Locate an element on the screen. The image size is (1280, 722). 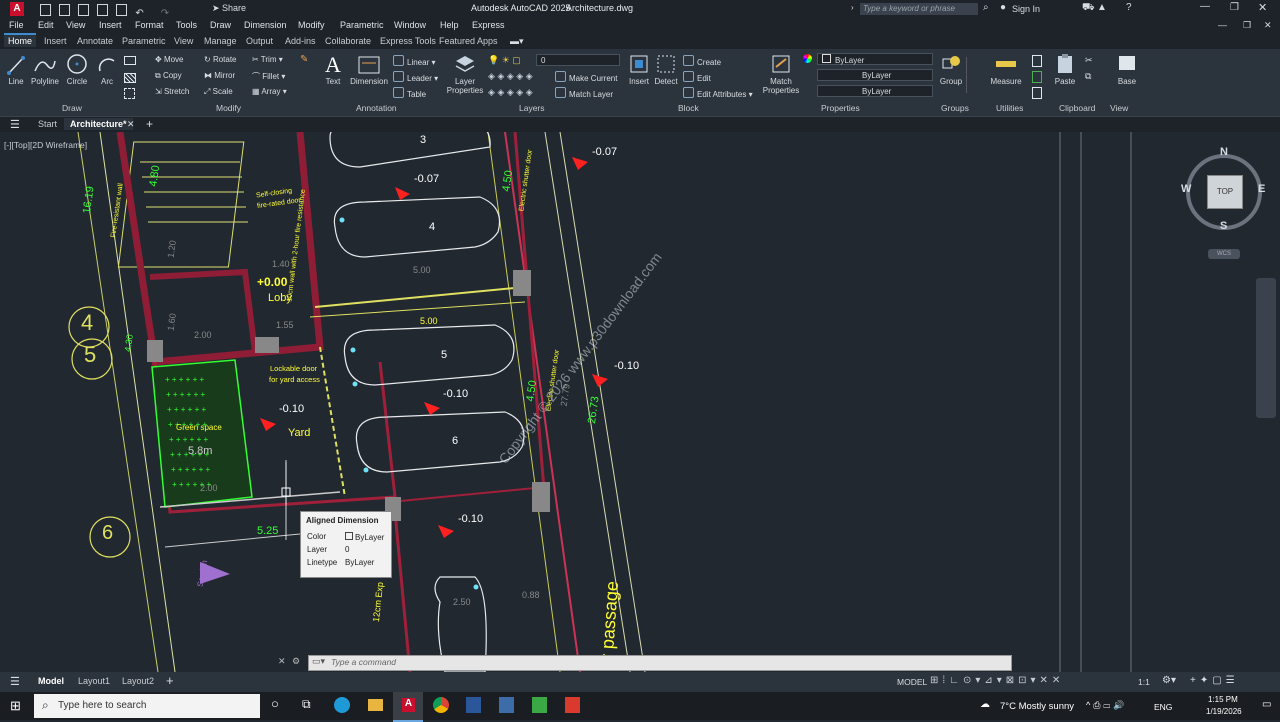
group-button: Group is located at coordinates (951, 69).